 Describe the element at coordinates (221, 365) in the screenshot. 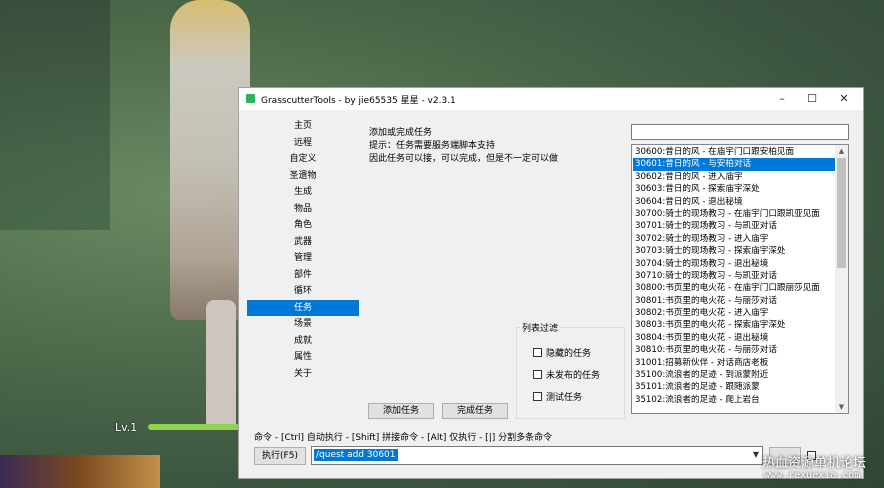

I see `game-character-leg` at that location.